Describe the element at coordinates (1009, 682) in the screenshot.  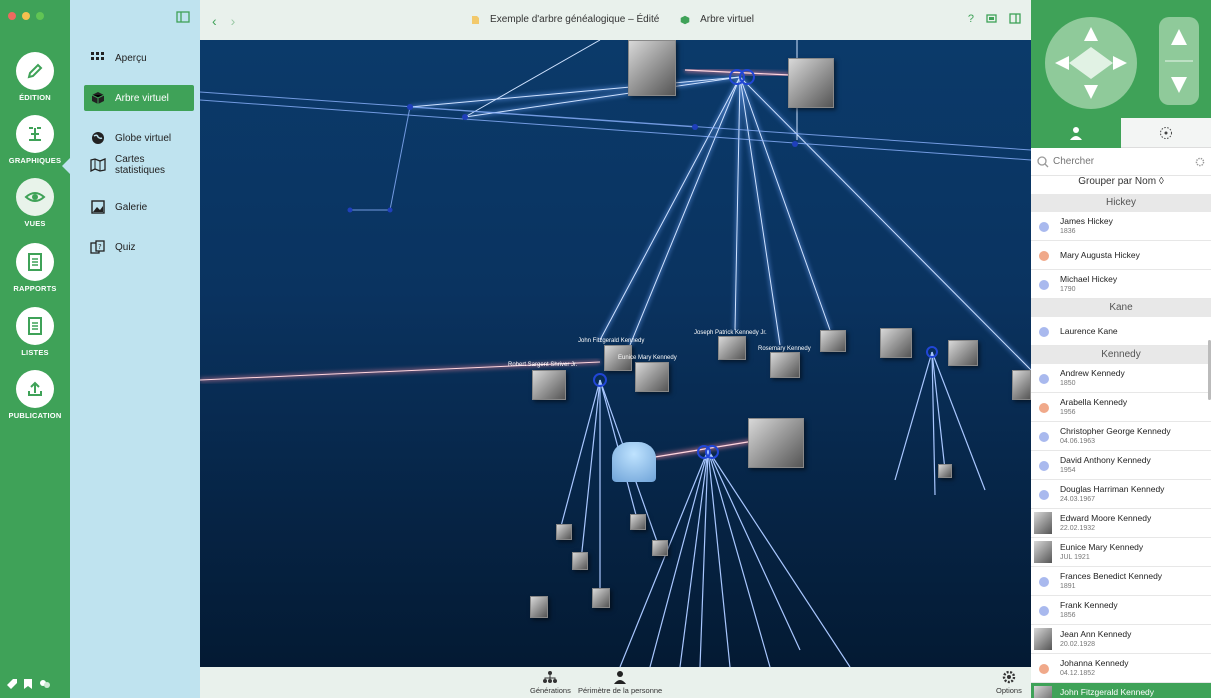
I see `options-button: Options` at that location.